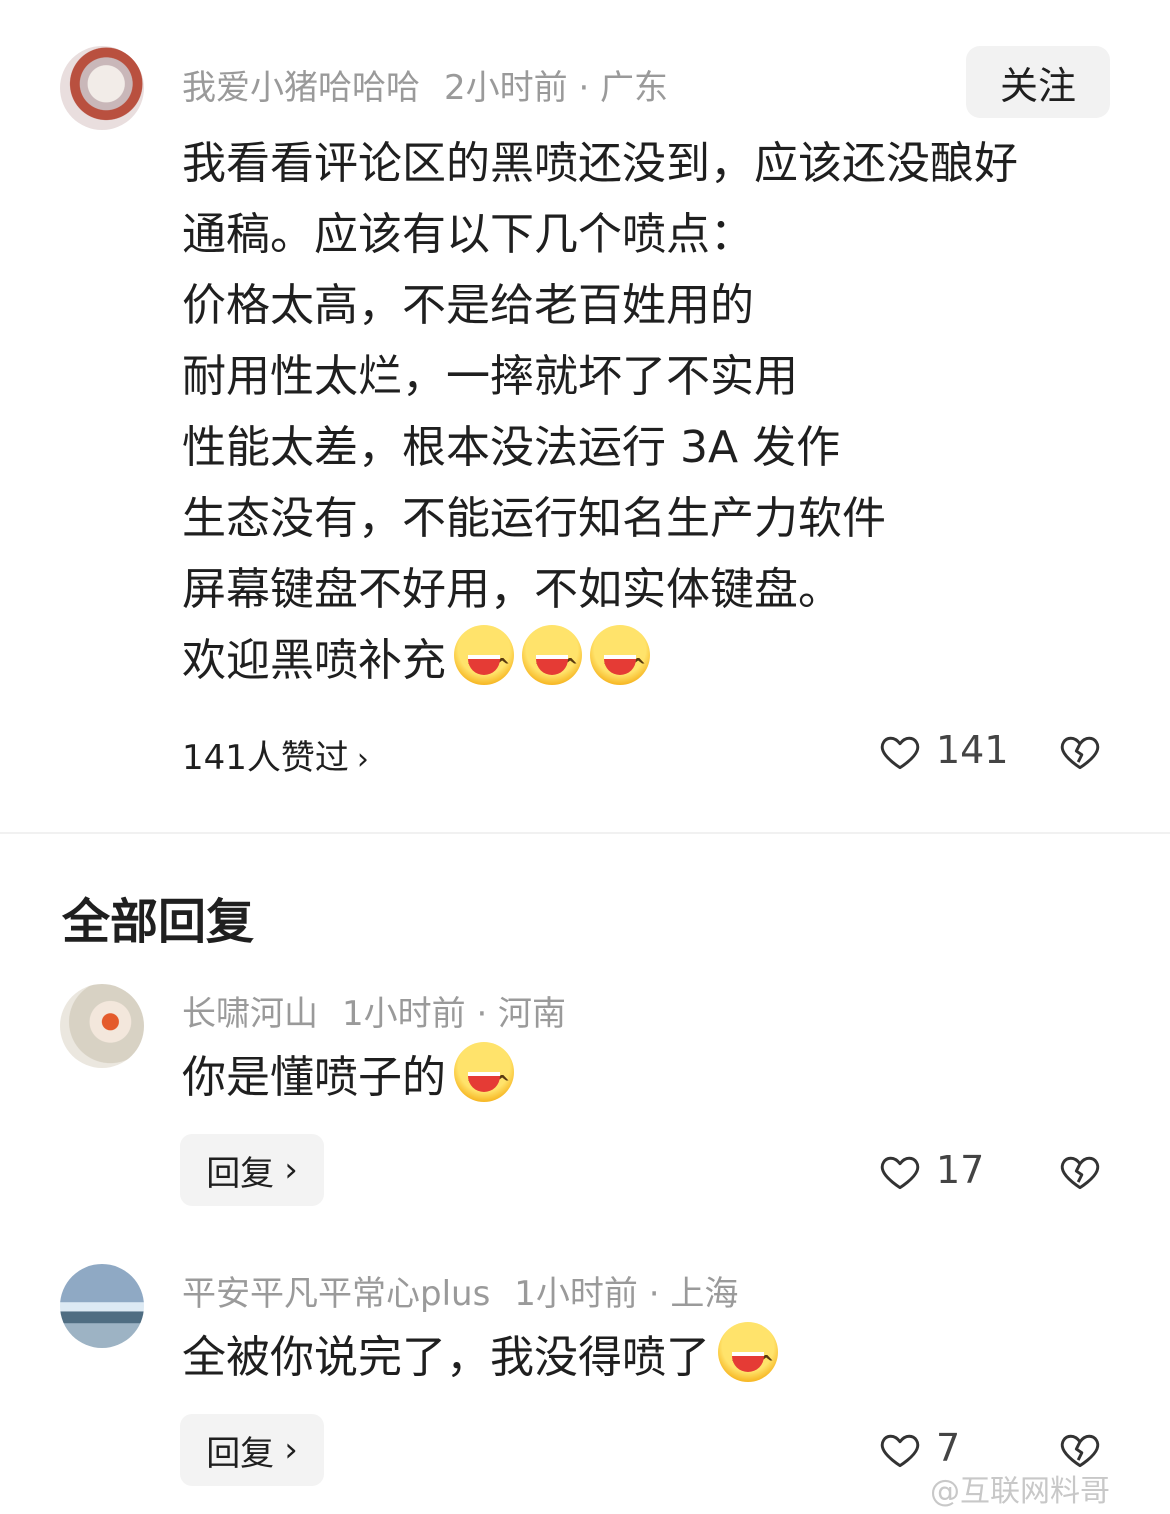 This screenshot has width=1170, height=1514. Describe the element at coordinates (556, 88) in the screenshot. I see `time-location: 2小时前 · 广东` at that location.